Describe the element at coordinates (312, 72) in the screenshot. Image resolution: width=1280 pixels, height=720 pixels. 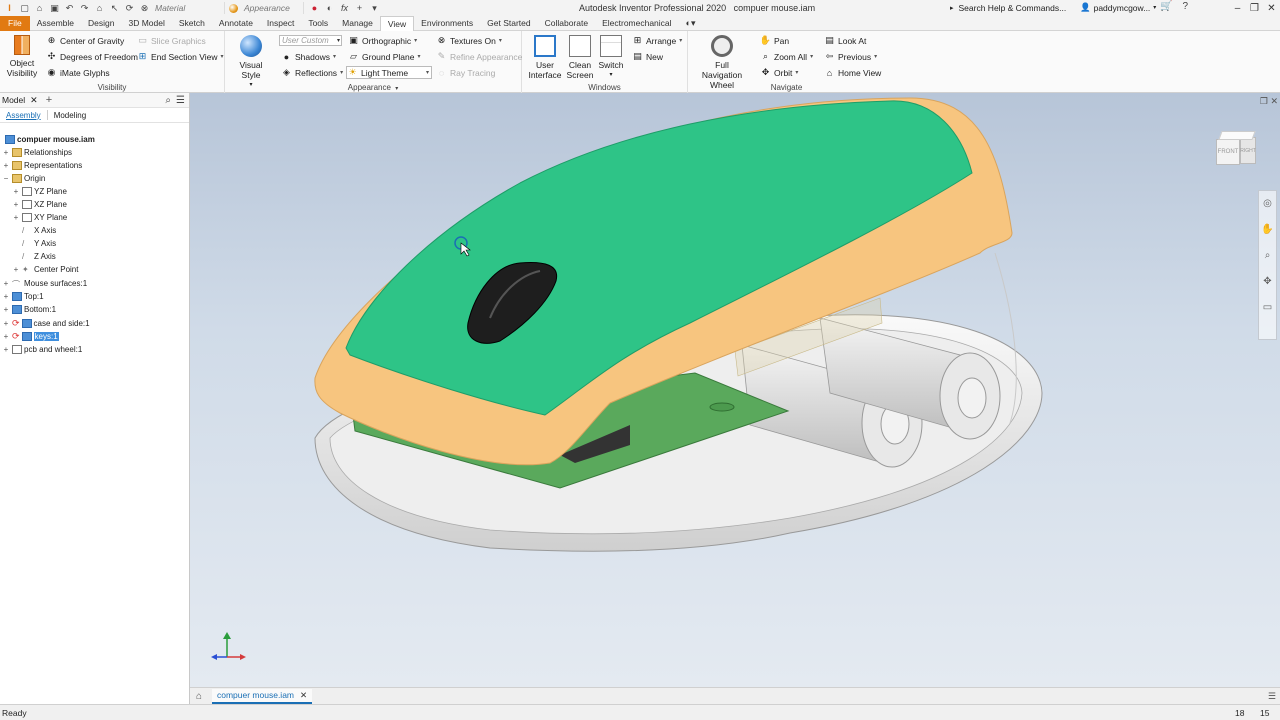
I see `reflections-button: ◈ Reflections ▾` at that location.